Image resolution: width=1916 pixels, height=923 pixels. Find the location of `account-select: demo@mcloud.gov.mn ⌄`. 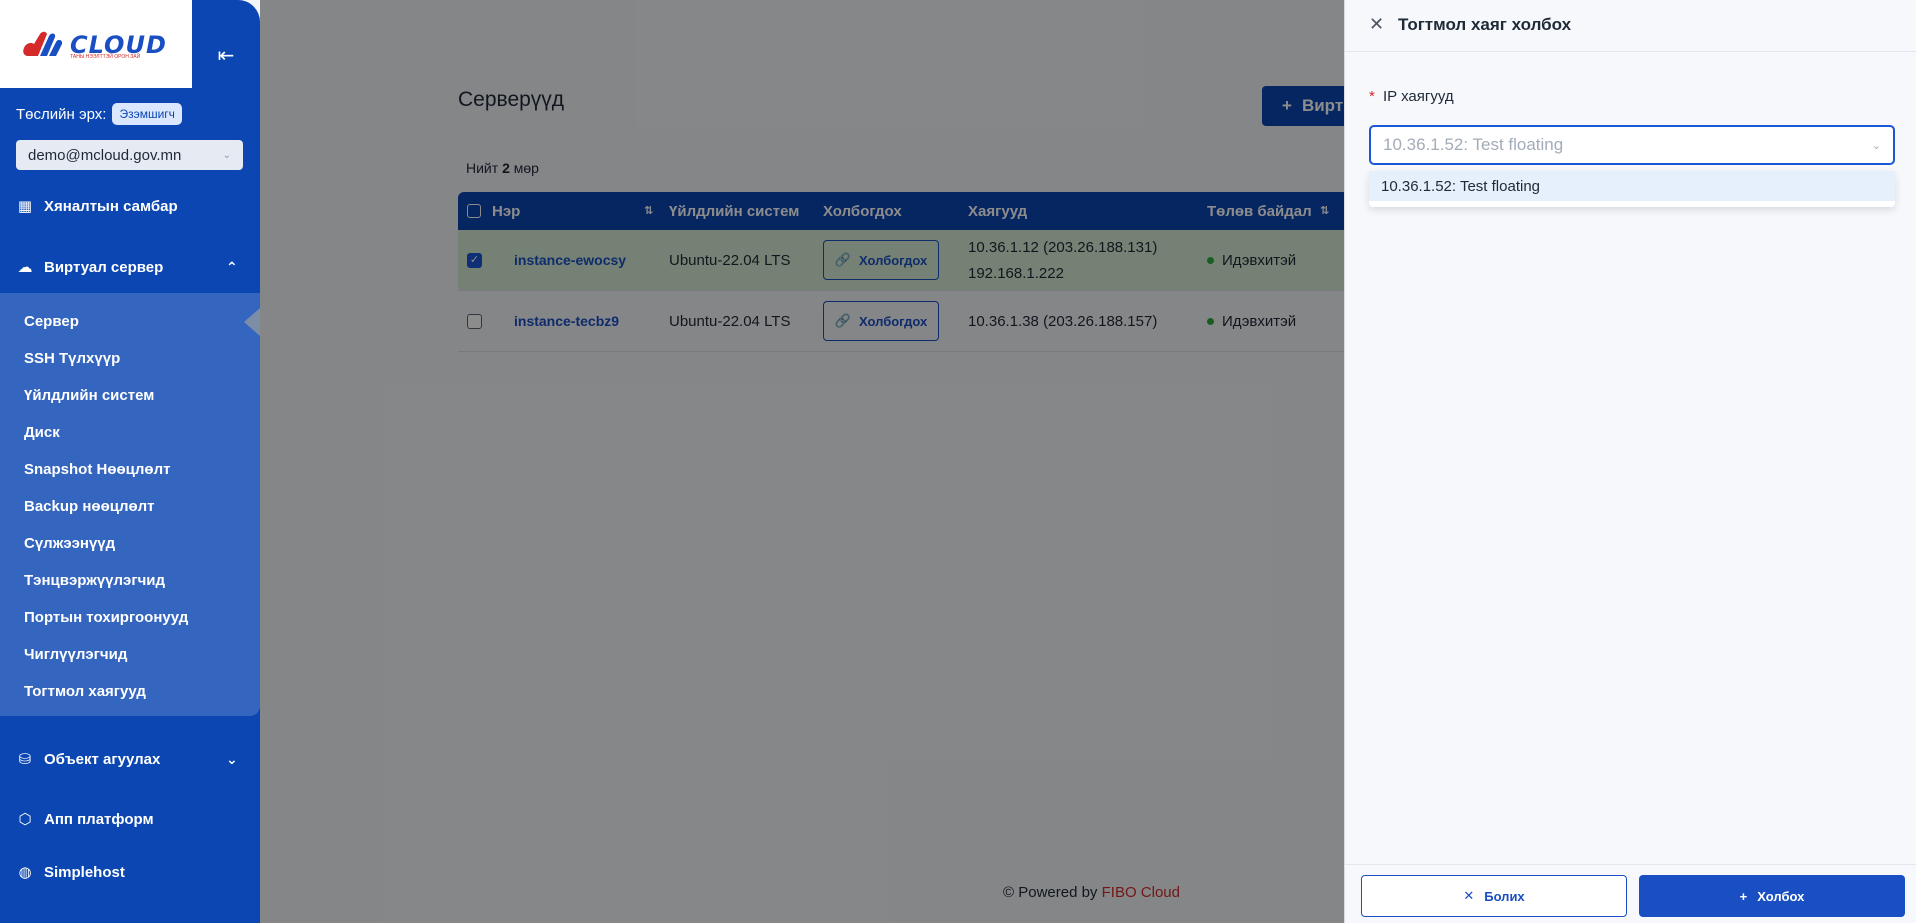

account-select: demo@mcloud.gov.mn ⌄ is located at coordinates (129, 155).